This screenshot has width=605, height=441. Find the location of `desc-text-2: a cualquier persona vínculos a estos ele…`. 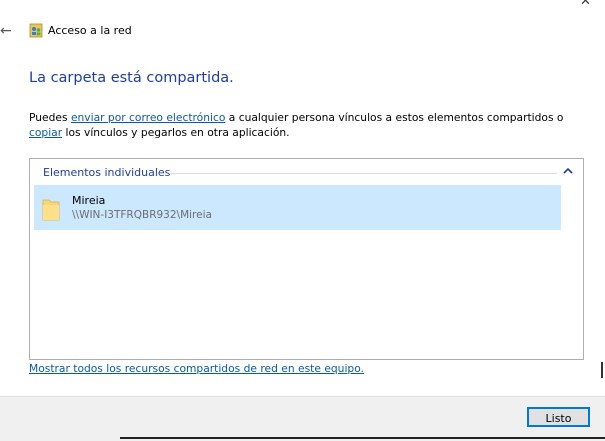

desc-text-2: a cualquier persona vínculos a estos ele… is located at coordinates (394, 117).